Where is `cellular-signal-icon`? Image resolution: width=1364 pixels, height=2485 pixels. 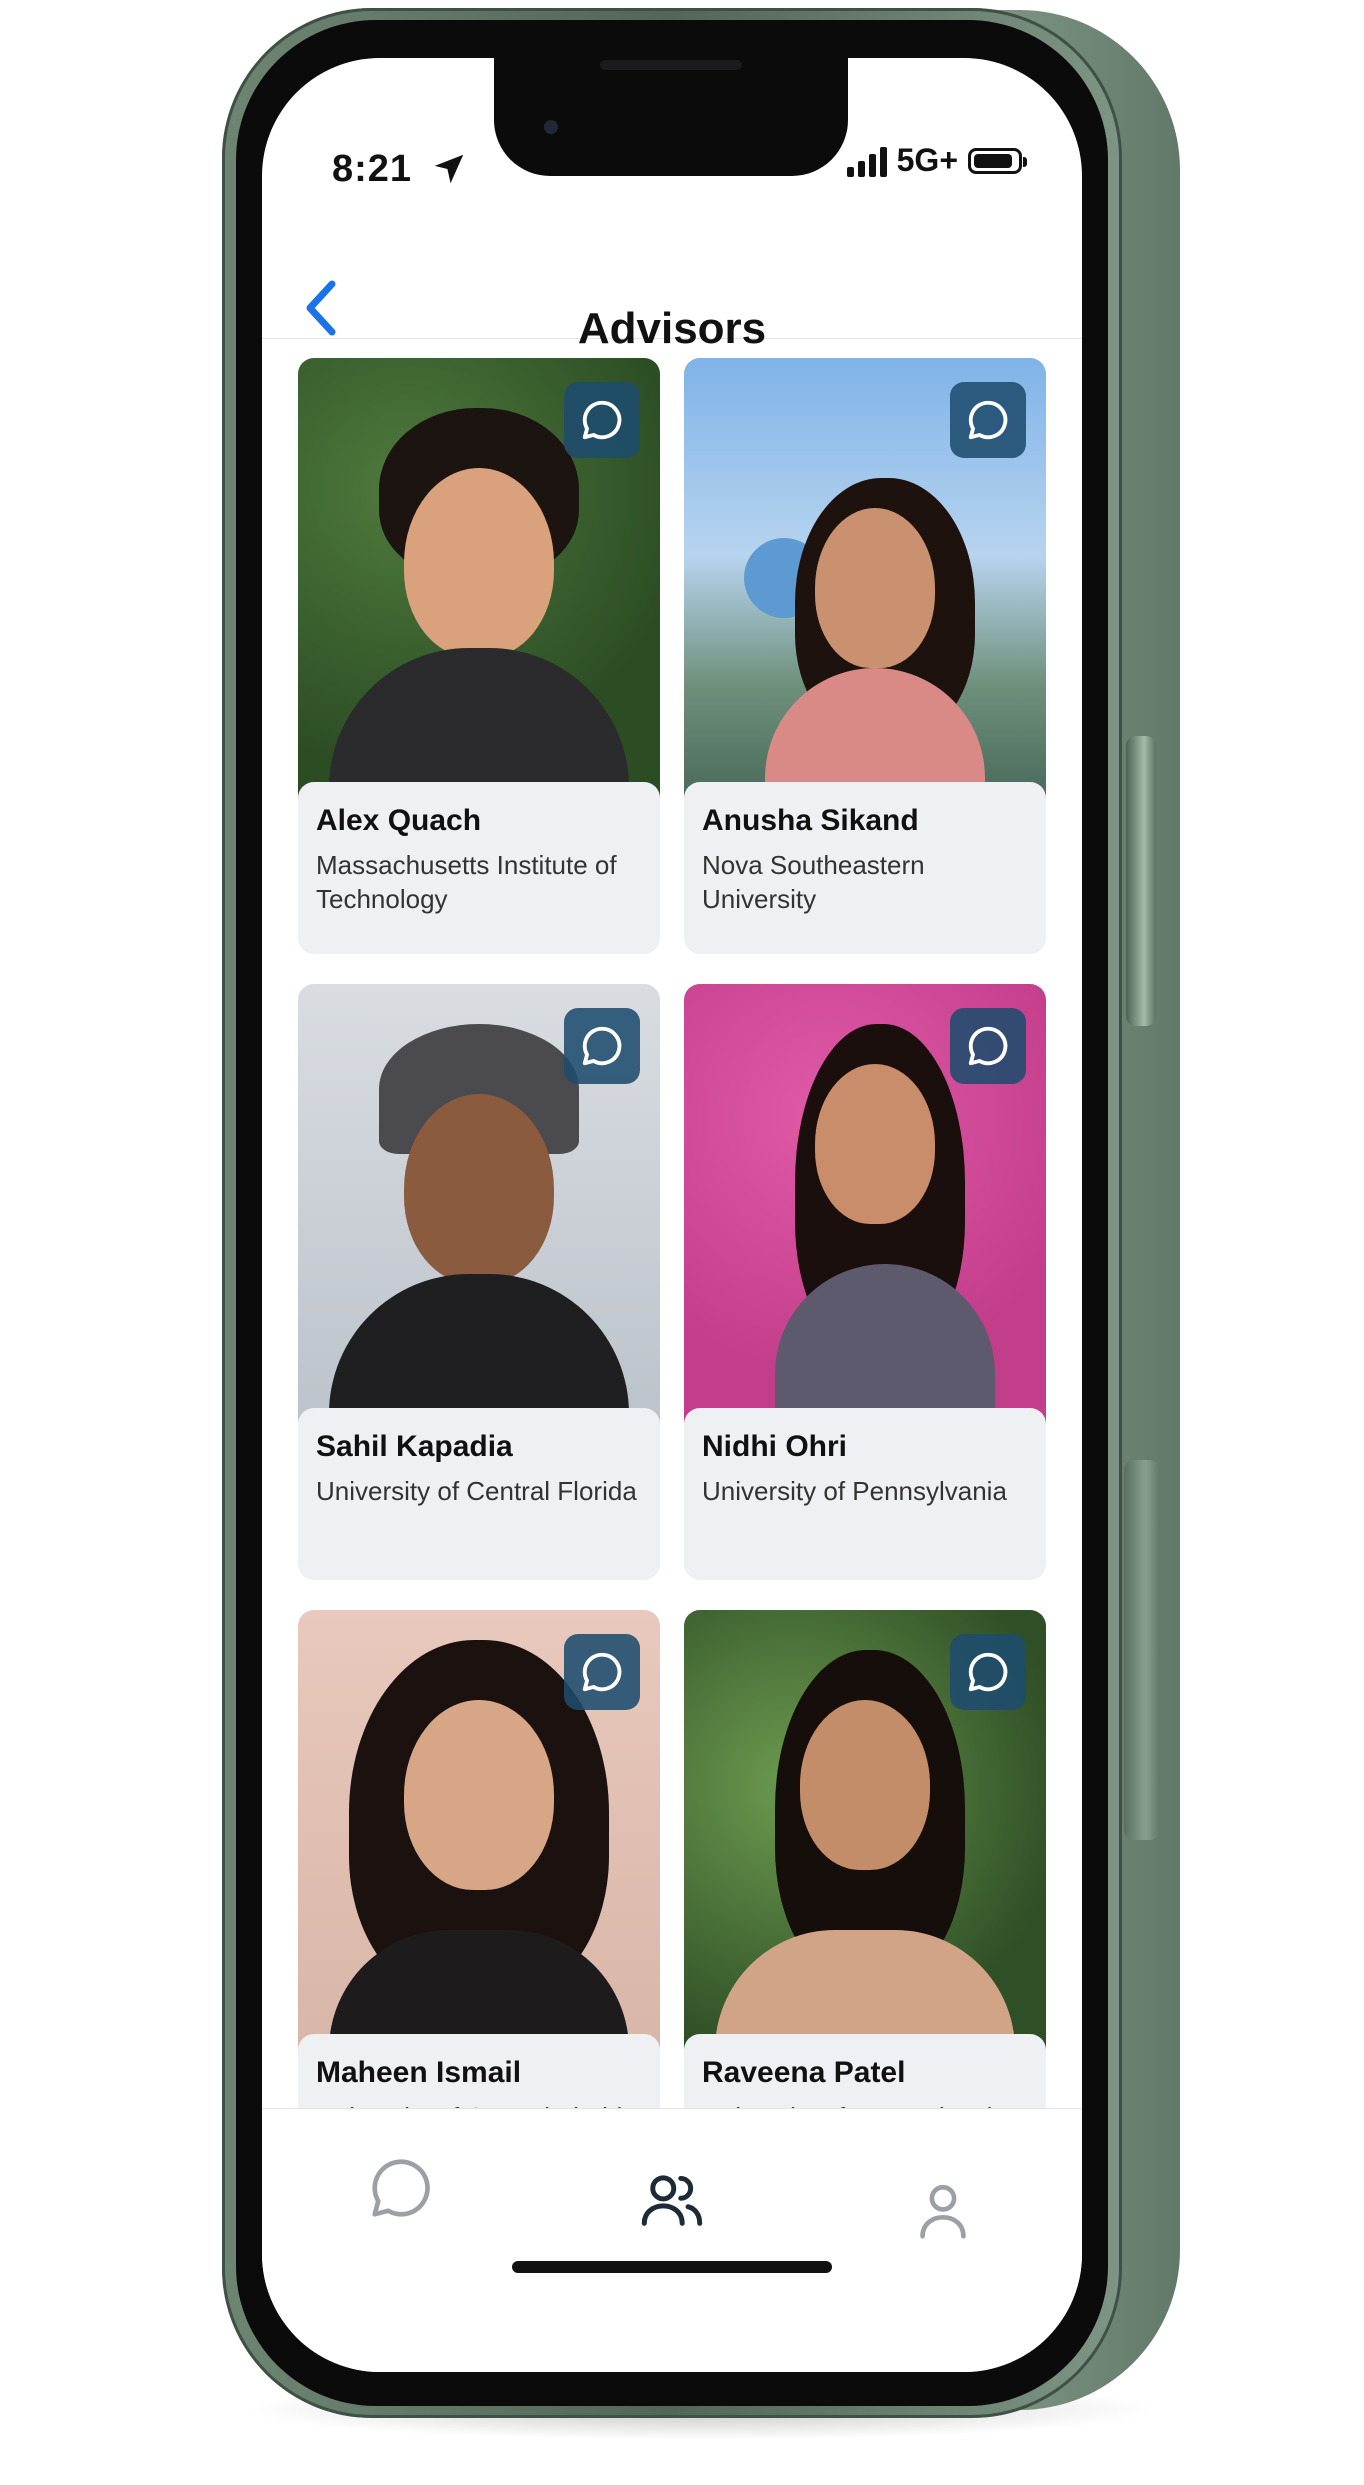 cellular-signal-icon is located at coordinates (866, 161).